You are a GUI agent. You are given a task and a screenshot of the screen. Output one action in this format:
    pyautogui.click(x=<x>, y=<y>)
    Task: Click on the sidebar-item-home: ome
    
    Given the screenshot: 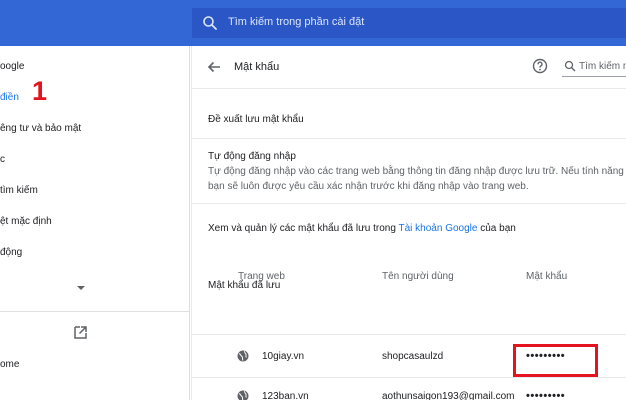 What is the action you would take?
    pyautogui.click(x=9, y=364)
    